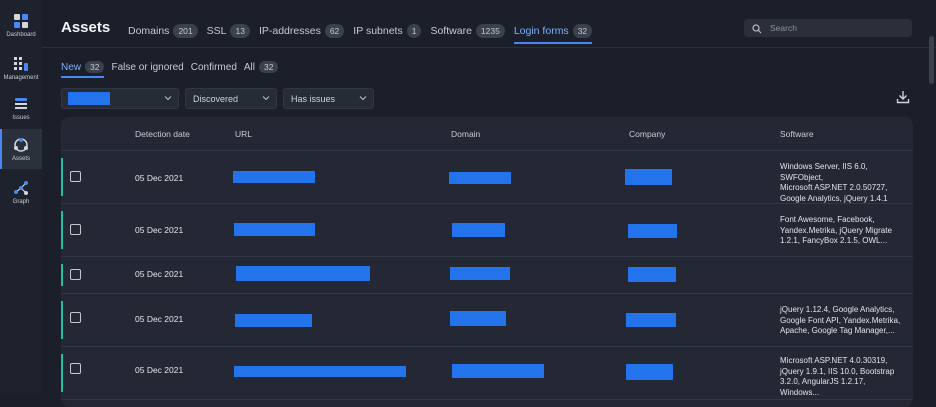 This screenshot has height=407, width=936. Describe the element at coordinates (163, 31) in the screenshot. I see `tab-domains: Domains 201` at that location.